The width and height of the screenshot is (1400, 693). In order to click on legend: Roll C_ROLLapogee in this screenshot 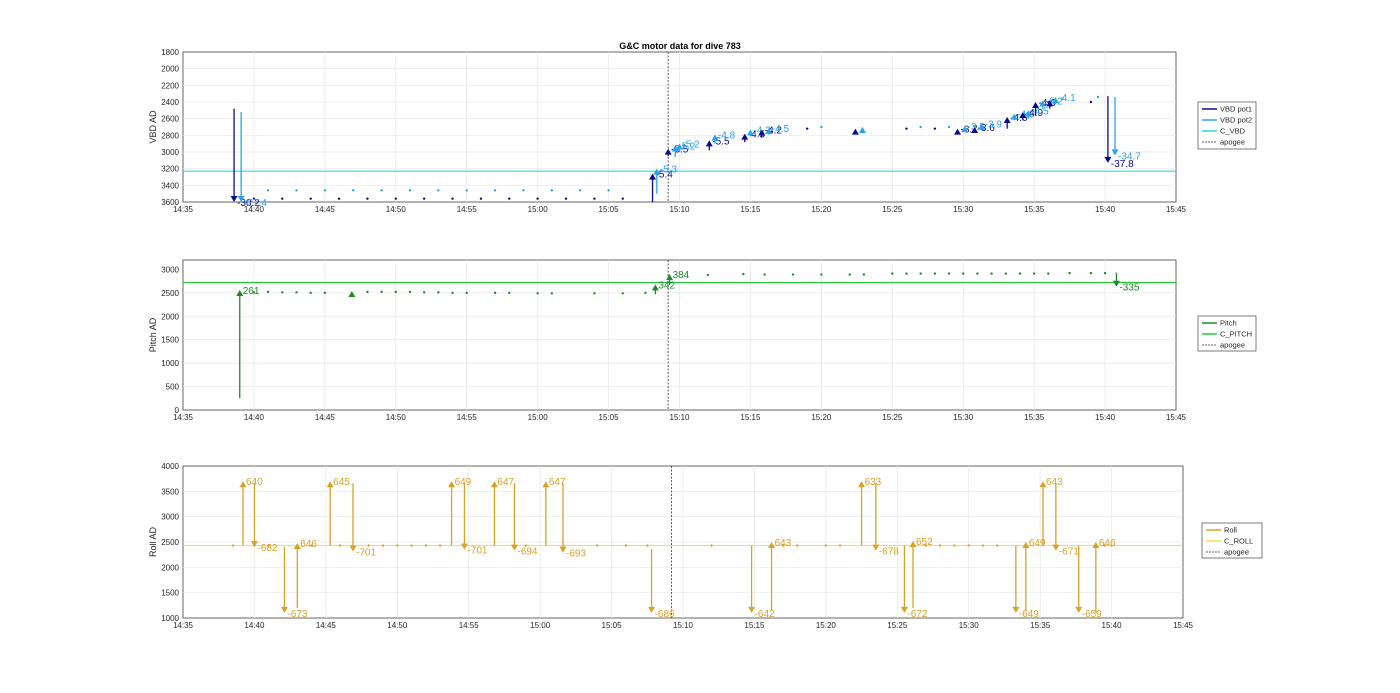, I will do `click(1232, 540)`.